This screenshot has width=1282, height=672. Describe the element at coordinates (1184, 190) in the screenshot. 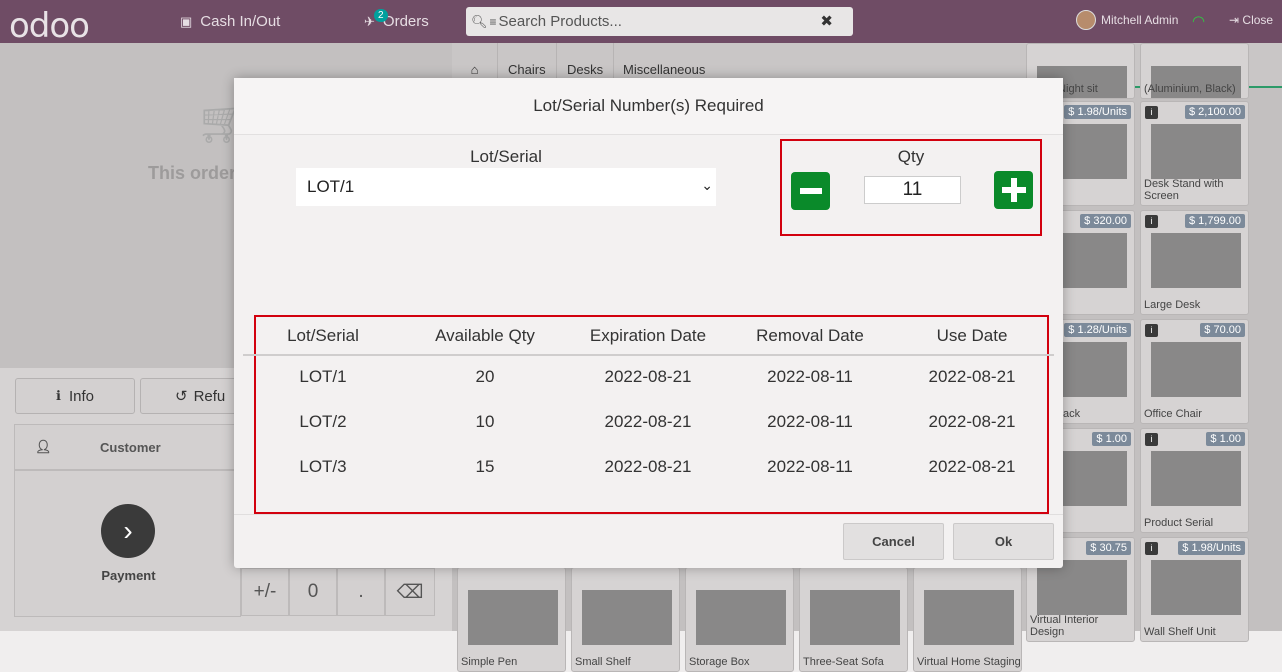

I see `product-name: Desk Stand with Screen` at that location.